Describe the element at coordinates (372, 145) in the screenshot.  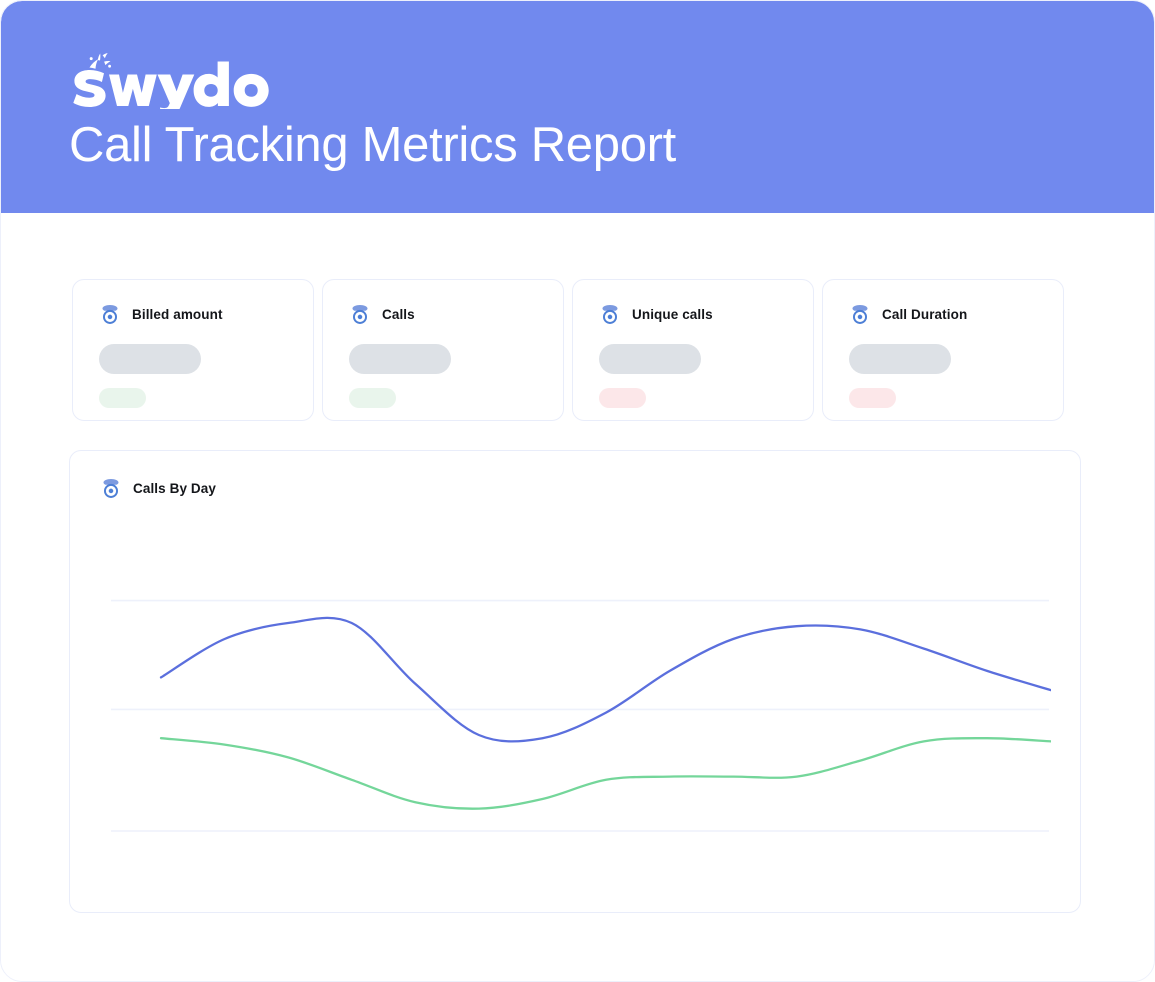
I see `page-title: Call Tracking Metrics Report` at that location.